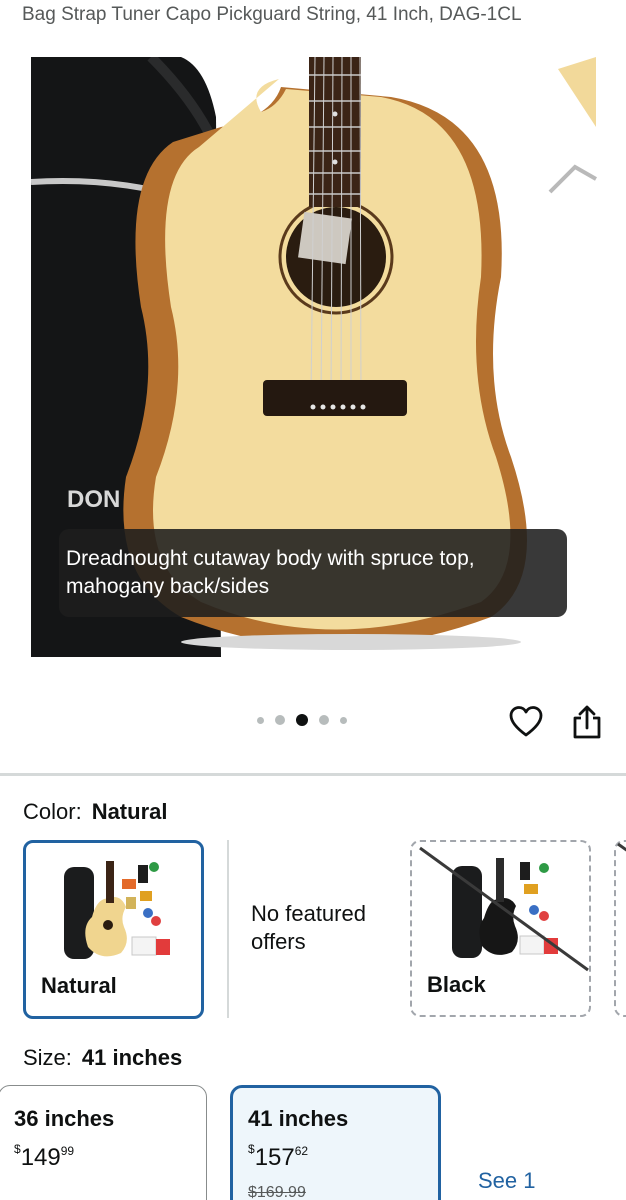  What do you see at coordinates (47, 1057) in the screenshot?
I see `size-label-text: Size:` at bounding box center [47, 1057].